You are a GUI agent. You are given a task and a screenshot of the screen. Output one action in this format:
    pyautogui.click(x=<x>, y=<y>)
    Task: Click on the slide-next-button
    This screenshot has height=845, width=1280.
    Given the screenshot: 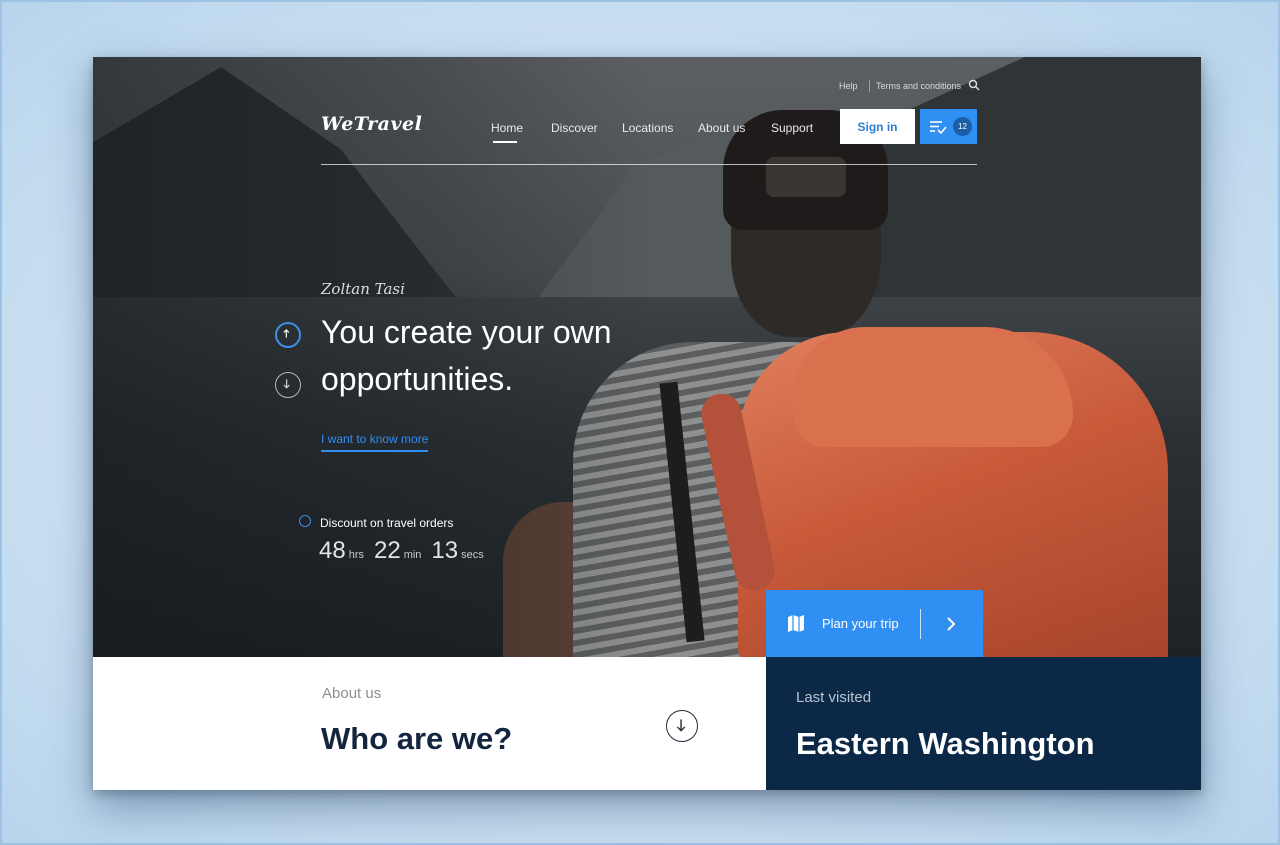 What is the action you would take?
    pyautogui.click(x=288, y=385)
    